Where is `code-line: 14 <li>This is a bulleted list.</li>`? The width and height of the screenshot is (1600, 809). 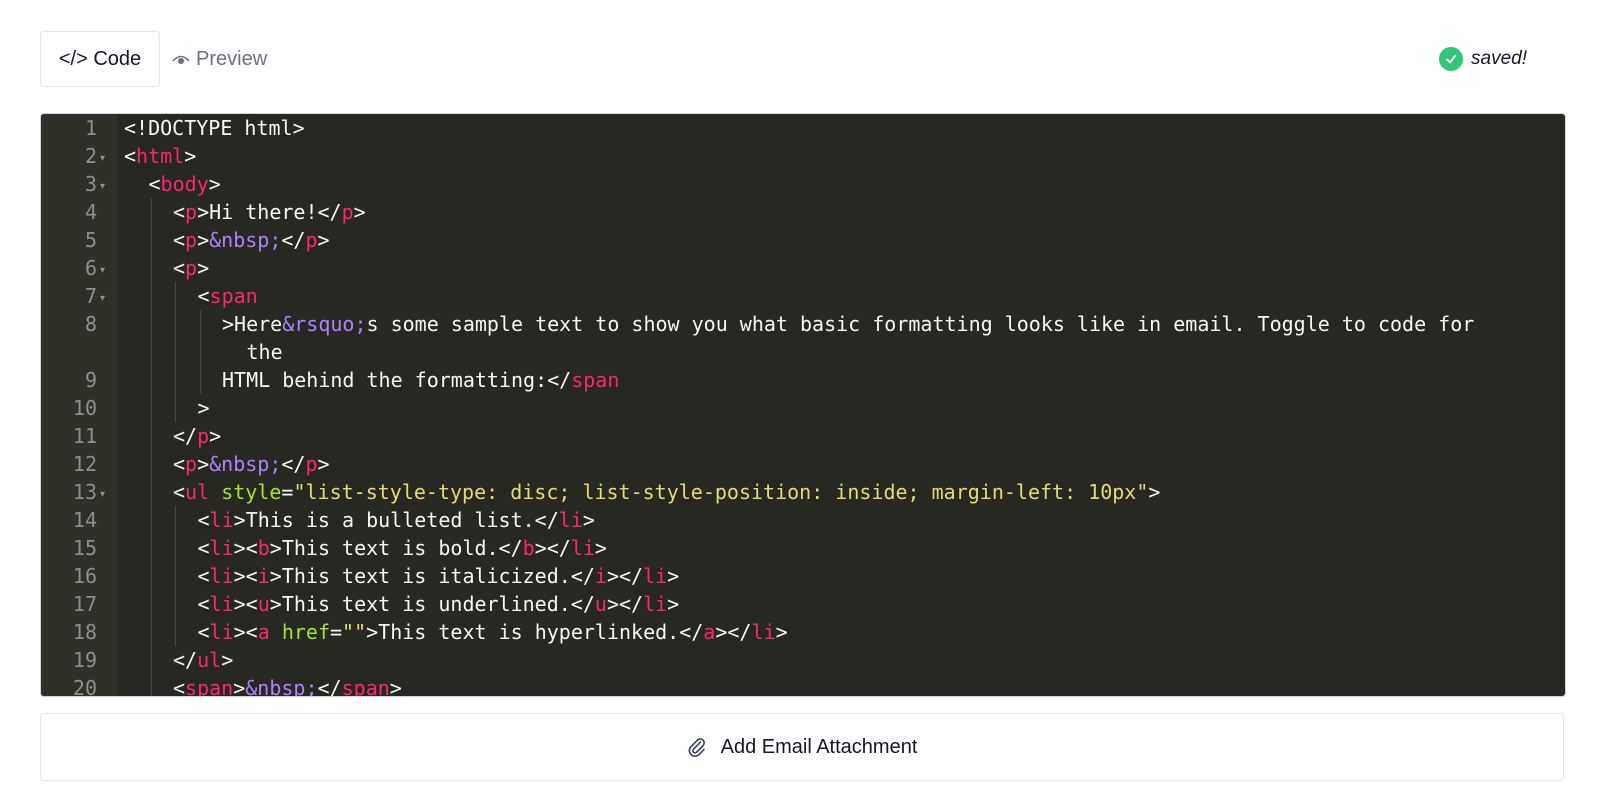
code-line: 14 <li>This is a bulleted list.</li> is located at coordinates (803, 520).